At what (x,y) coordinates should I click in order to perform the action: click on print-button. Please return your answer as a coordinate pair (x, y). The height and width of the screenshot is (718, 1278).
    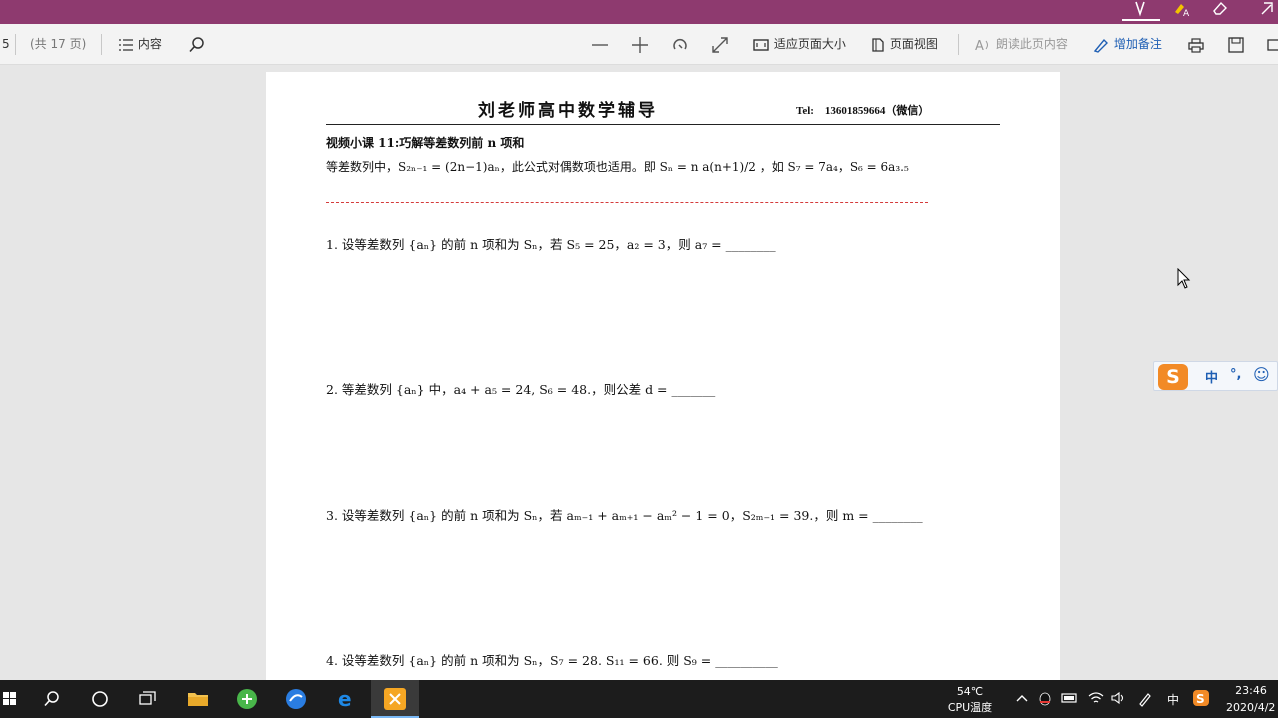
    Looking at the image, I should click on (1196, 44).